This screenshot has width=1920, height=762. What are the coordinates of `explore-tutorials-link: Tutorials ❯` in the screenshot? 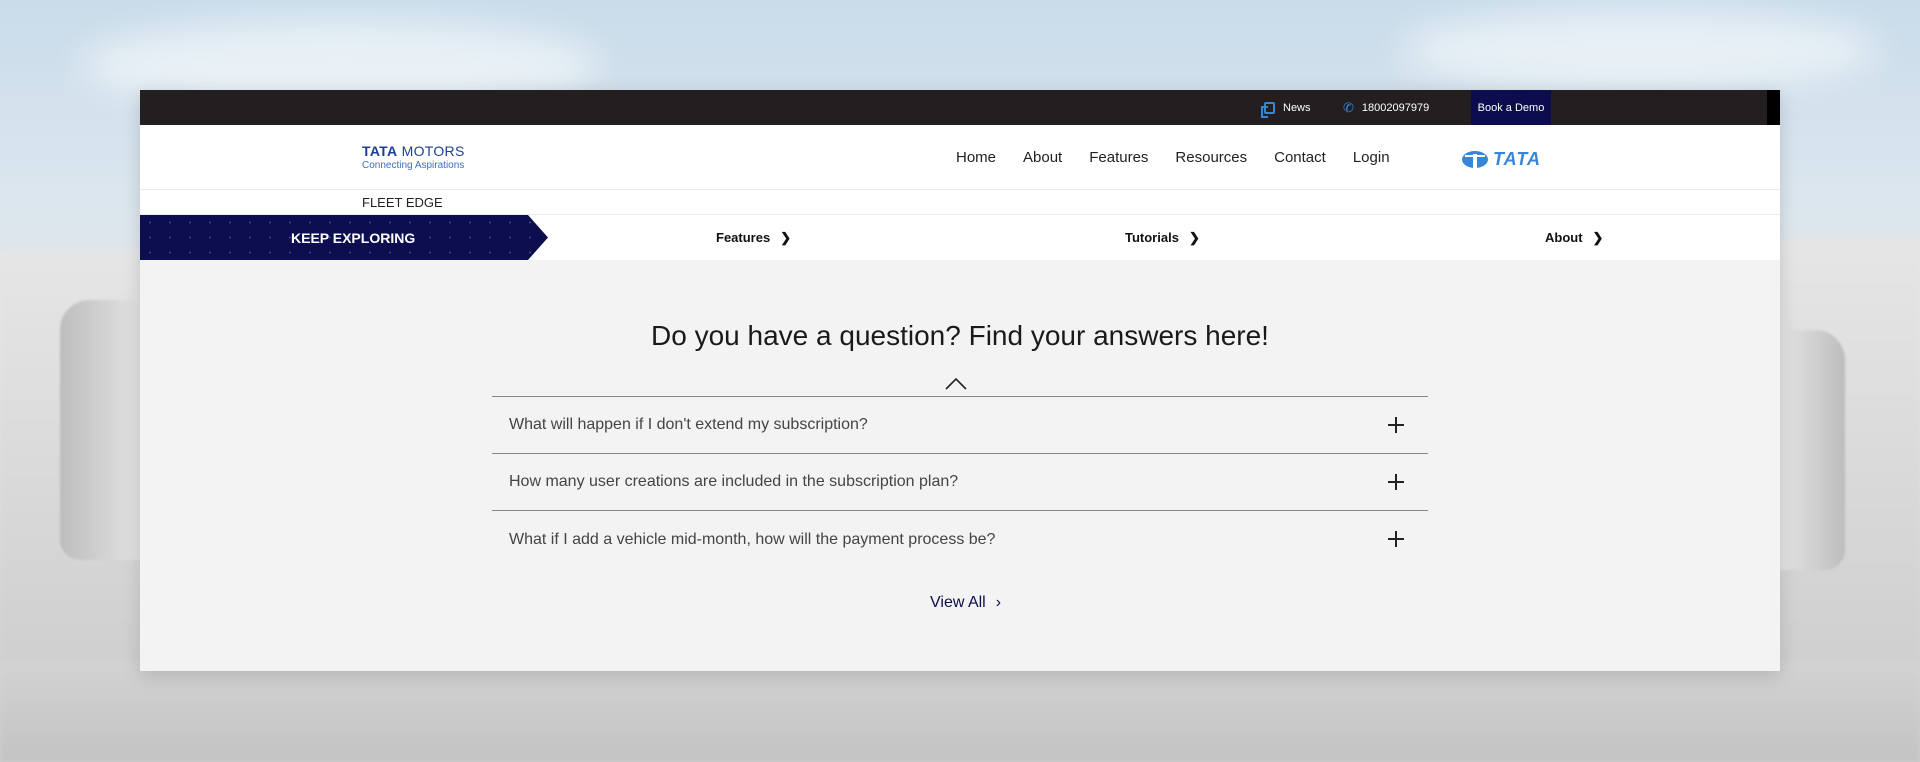 It's located at (1162, 237).